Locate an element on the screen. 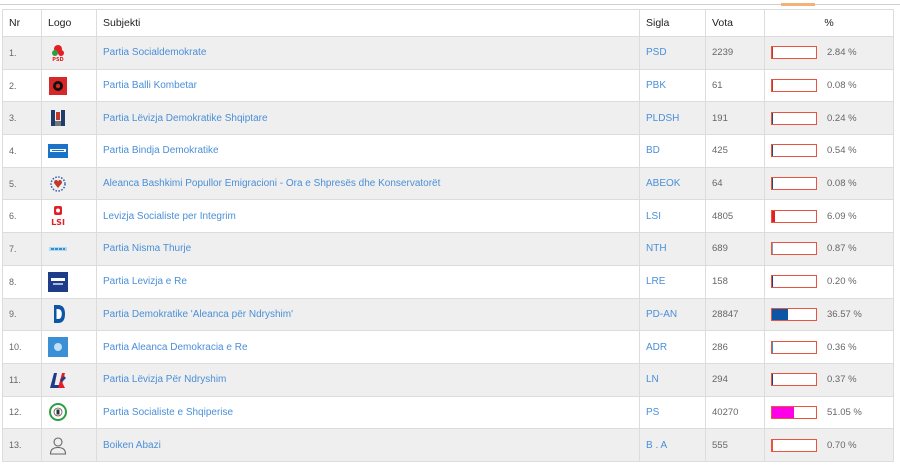  row-number: 10. is located at coordinates (22, 347).